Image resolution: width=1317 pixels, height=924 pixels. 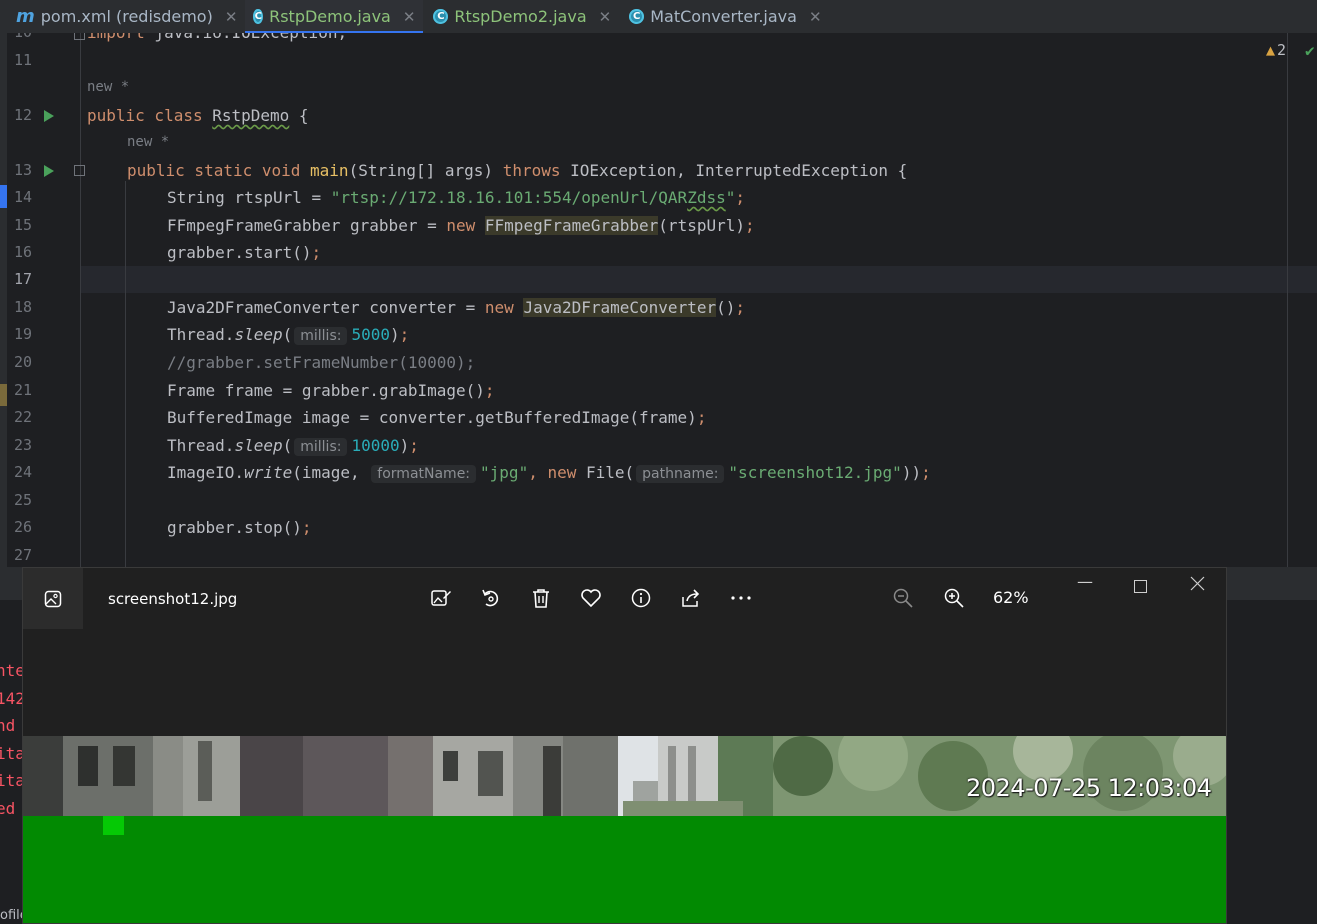 What do you see at coordinates (8, 725) in the screenshot?
I see `console-line: nd` at bounding box center [8, 725].